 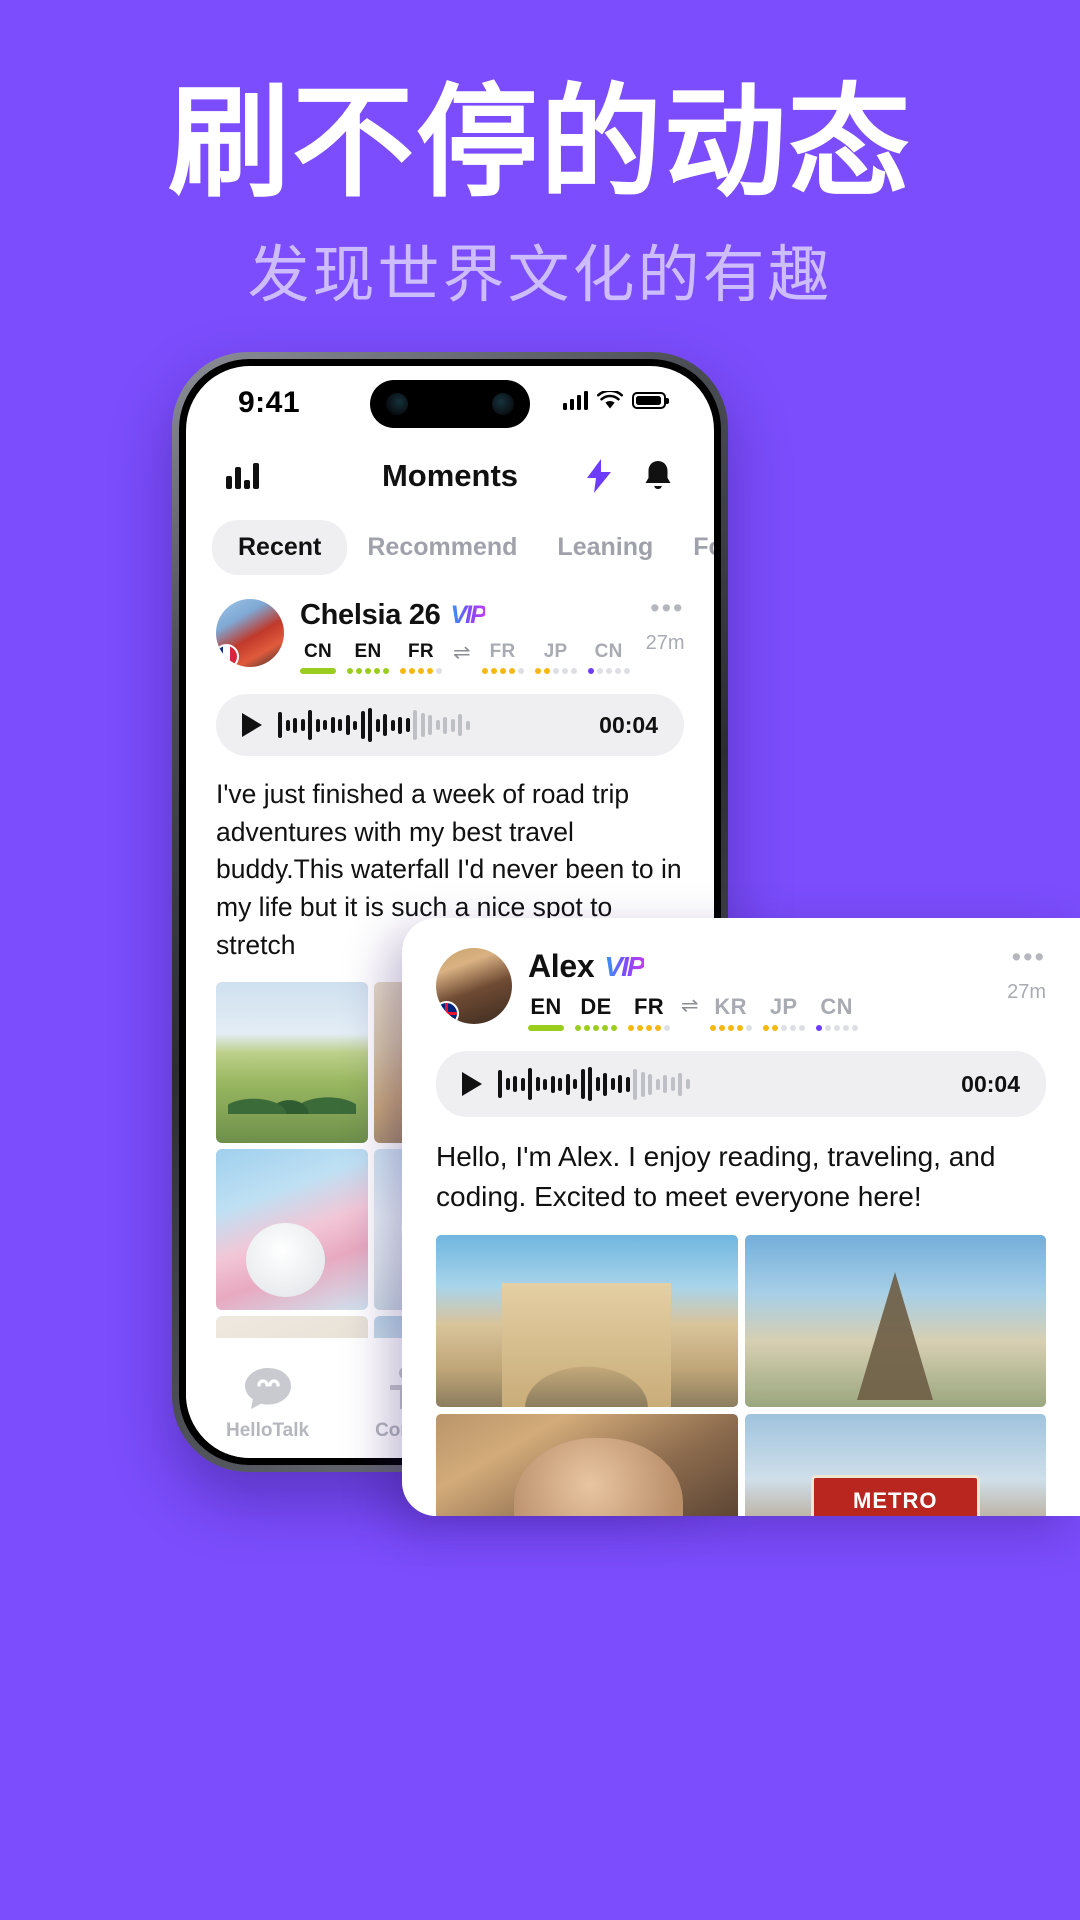 What do you see at coordinates (693, 966) in the screenshot?
I see `user-name-row: Alex VIP` at bounding box center [693, 966].